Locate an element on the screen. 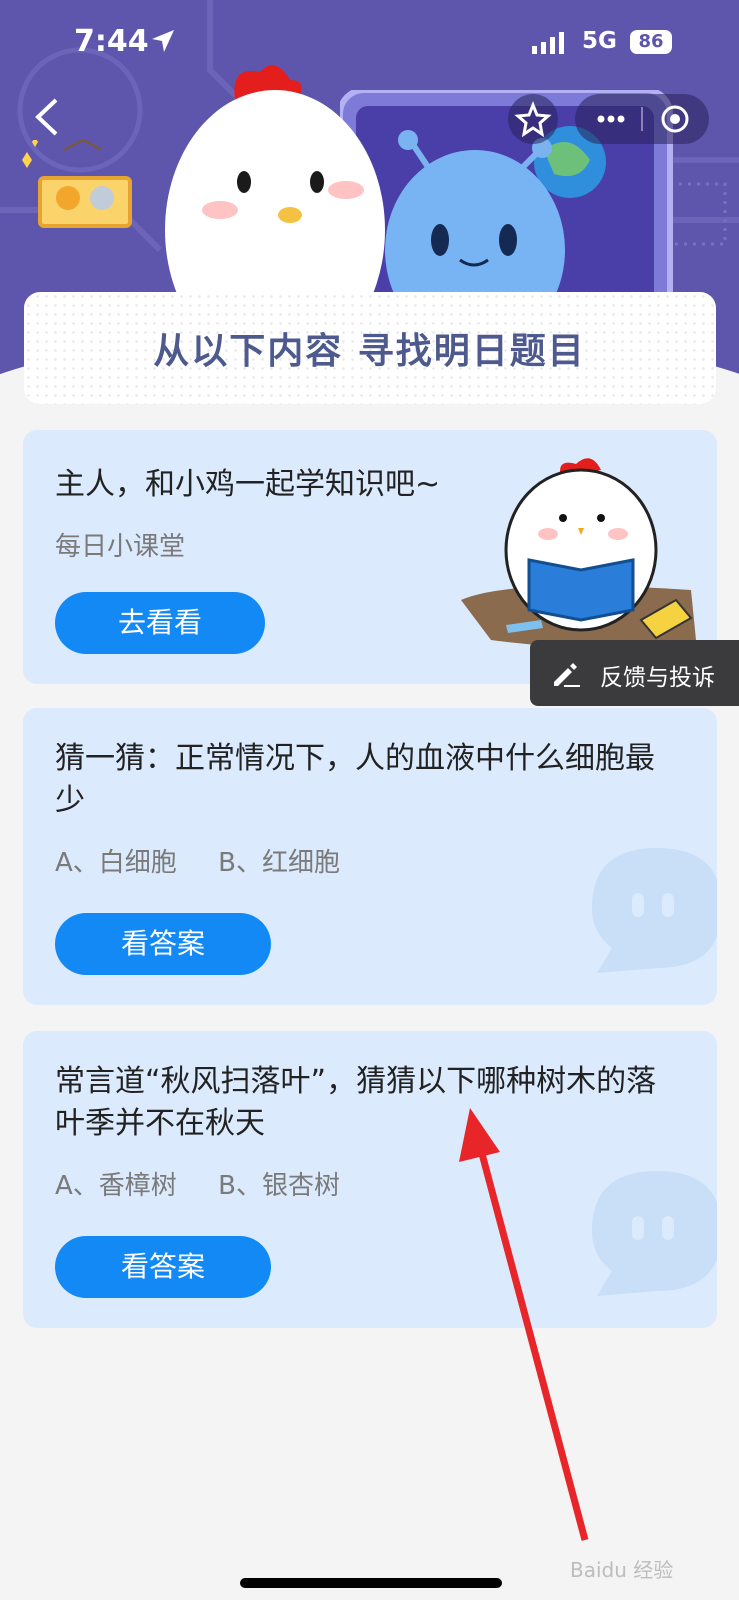  network-type: 5G is located at coordinates (599, 41).